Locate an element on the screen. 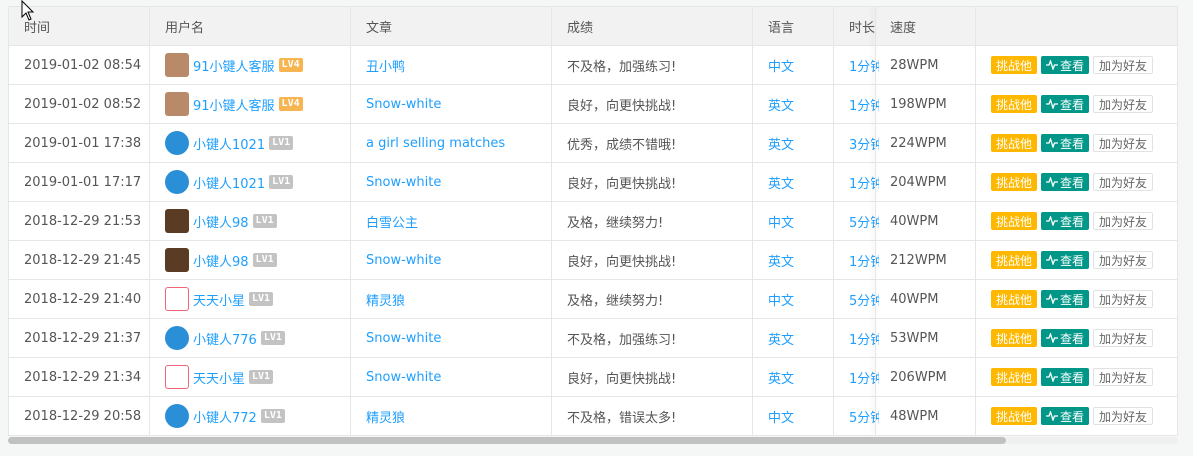 The image size is (1193, 456). score-text: 不及格，加强练习! is located at coordinates (622, 67).